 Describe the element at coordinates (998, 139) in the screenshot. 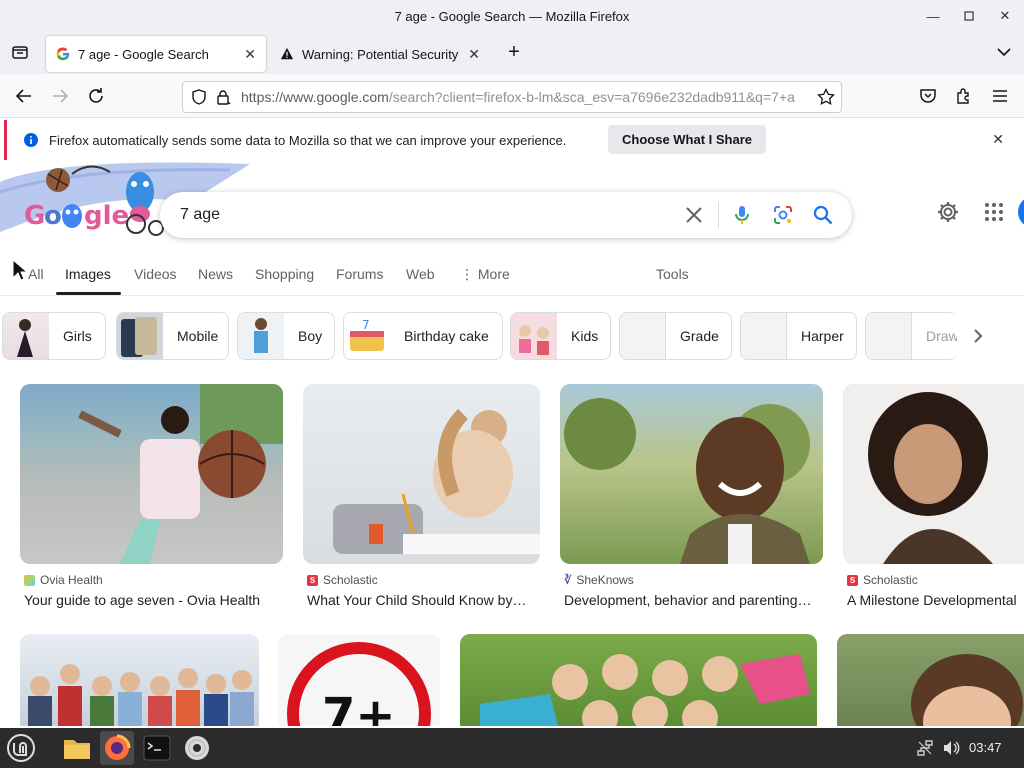

I see `close-notification-icon: ✕` at that location.